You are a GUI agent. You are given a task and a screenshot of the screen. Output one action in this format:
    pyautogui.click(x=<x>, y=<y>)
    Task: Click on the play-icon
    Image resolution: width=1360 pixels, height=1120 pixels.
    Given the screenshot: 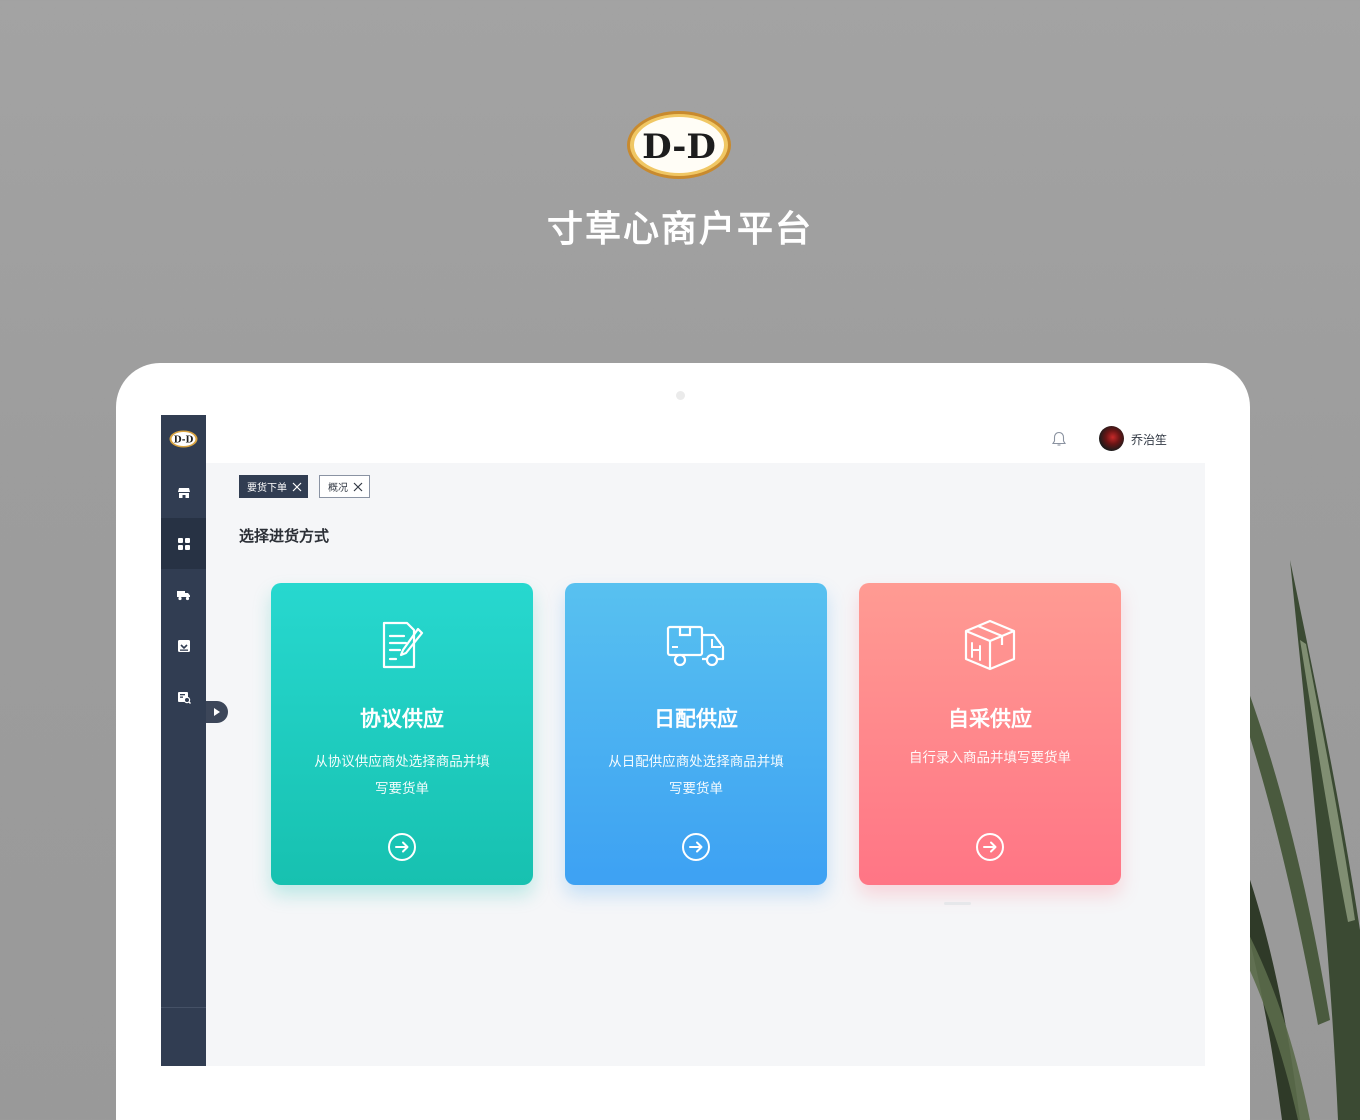 What is the action you would take?
    pyautogui.click(x=217, y=712)
    